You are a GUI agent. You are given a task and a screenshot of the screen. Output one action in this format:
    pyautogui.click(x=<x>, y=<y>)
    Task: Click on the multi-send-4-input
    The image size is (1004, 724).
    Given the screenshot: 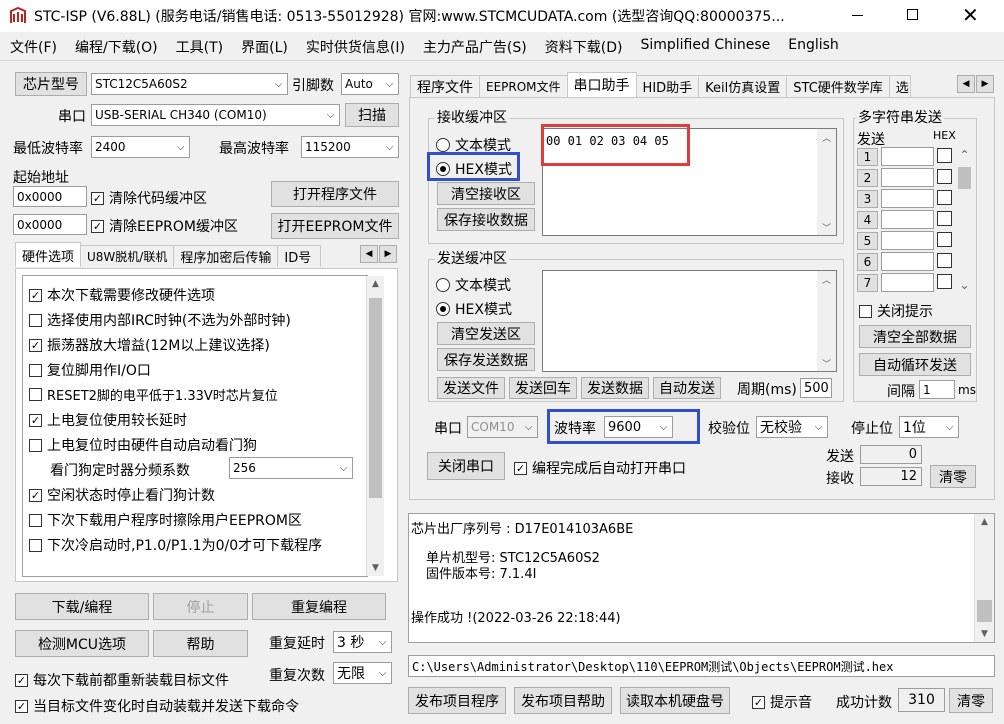 What is the action you would take?
    pyautogui.click(x=907, y=219)
    